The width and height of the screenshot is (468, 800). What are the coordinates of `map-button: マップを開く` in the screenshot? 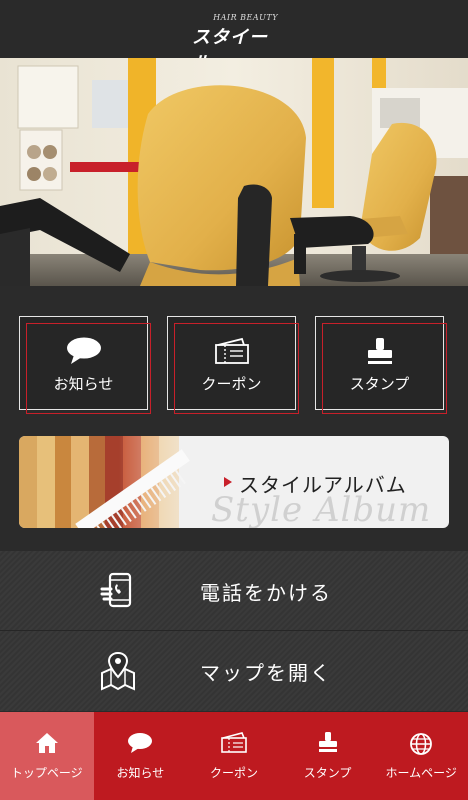 It's located at (234, 671).